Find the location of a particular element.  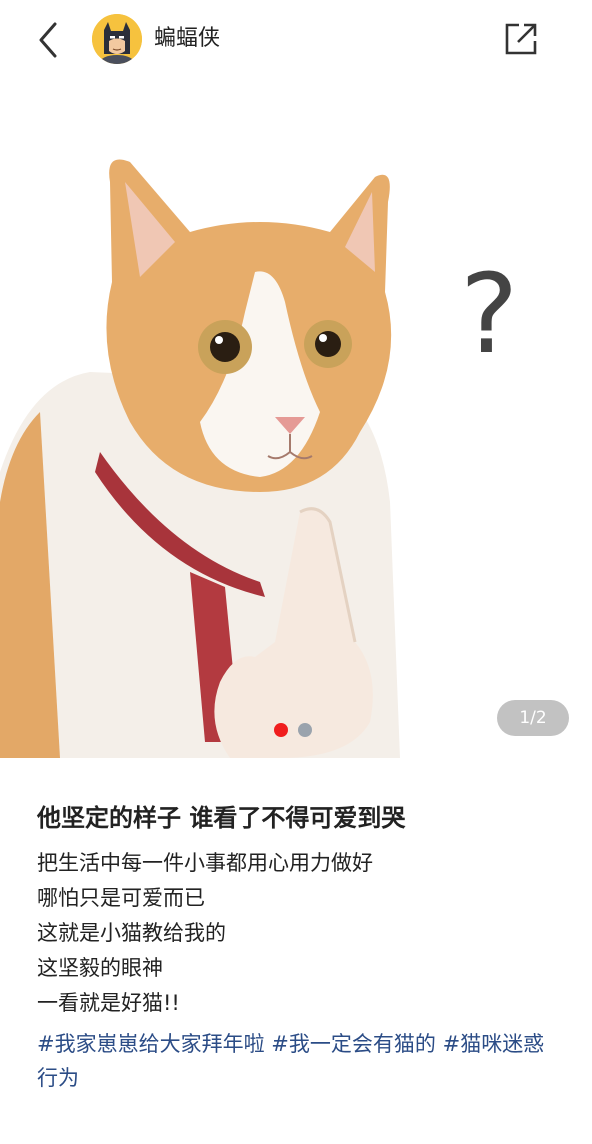

carousel-dot is located at coordinates (305, 730).